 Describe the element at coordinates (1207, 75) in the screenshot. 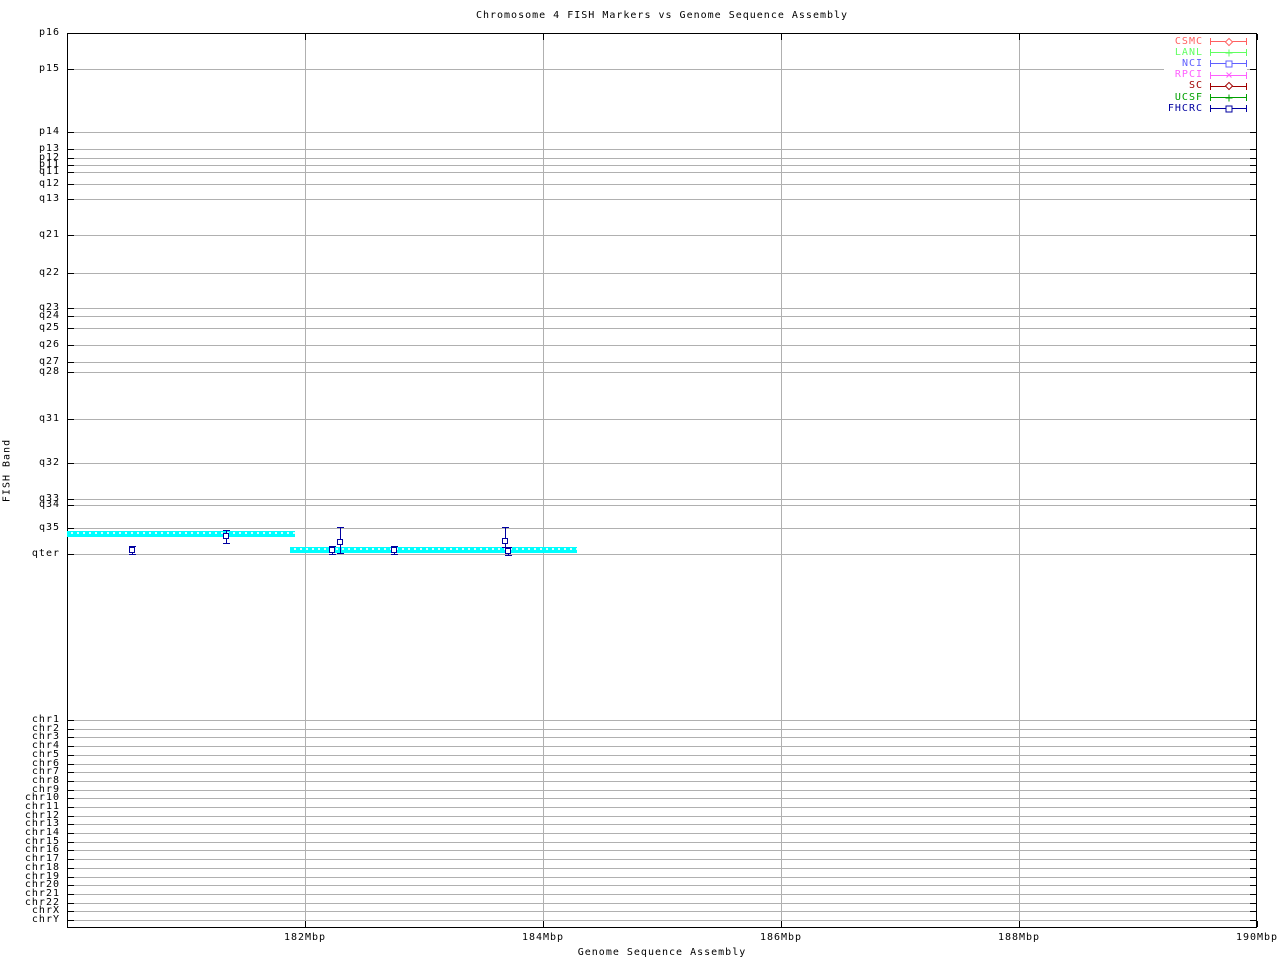

I see `legend-row: RPCI` at that location.